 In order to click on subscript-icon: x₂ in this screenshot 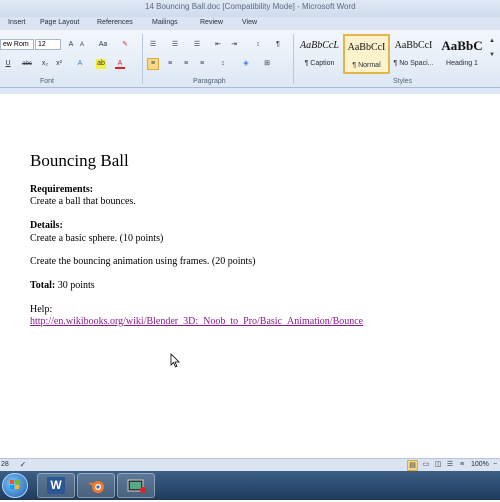, I will do `click(45, 64)`.